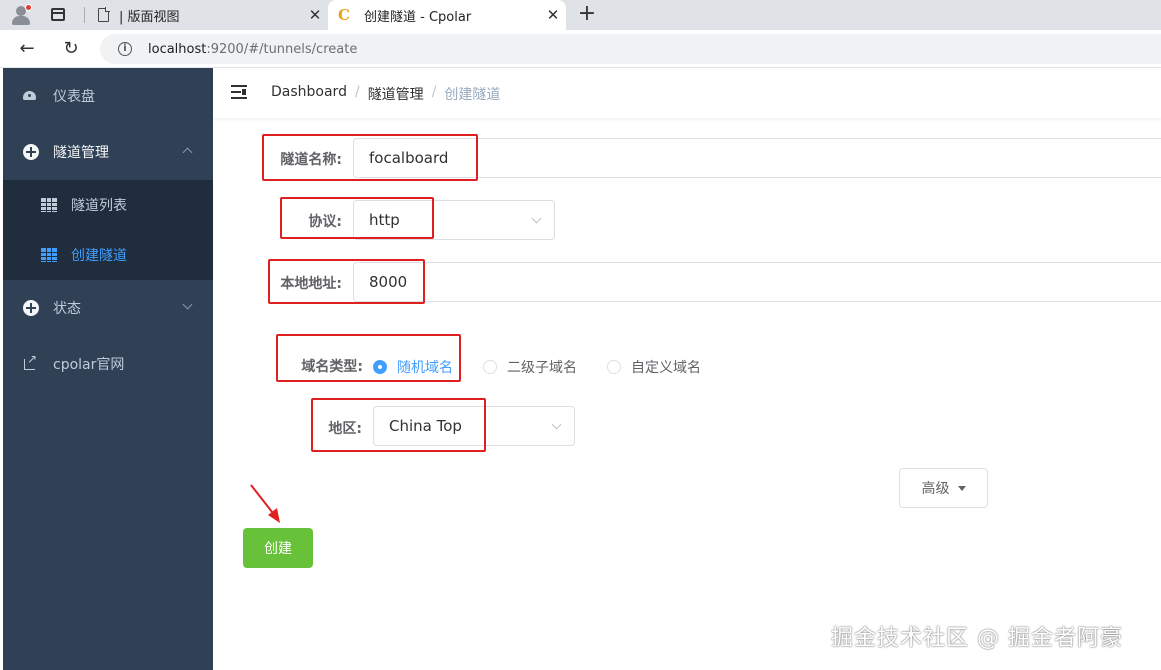 The image size is (1161, 670). Describe the element at coordinates (587, 14) in the screenshot. I see `new-tab-plus-icon: +` at that location.